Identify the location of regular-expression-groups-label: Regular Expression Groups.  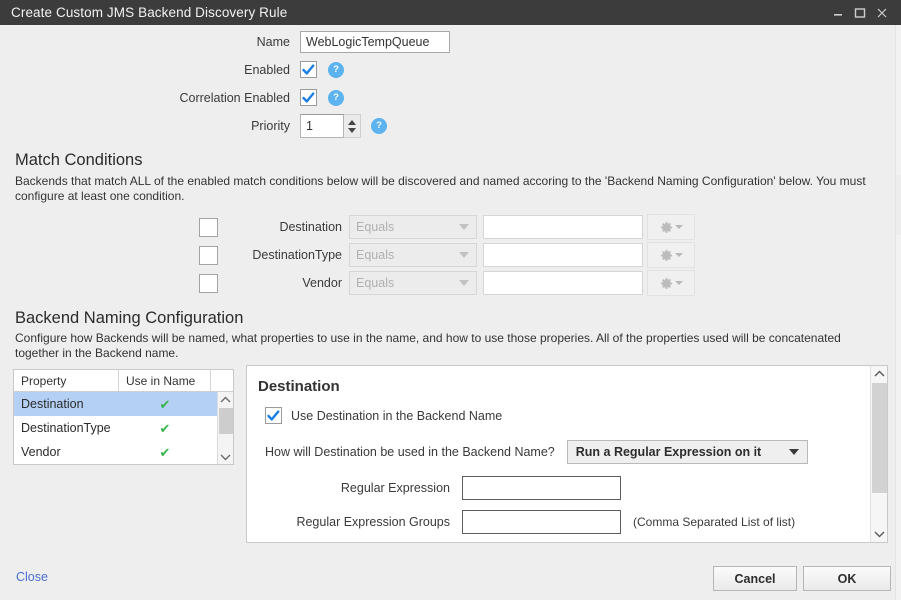
(373, 522).